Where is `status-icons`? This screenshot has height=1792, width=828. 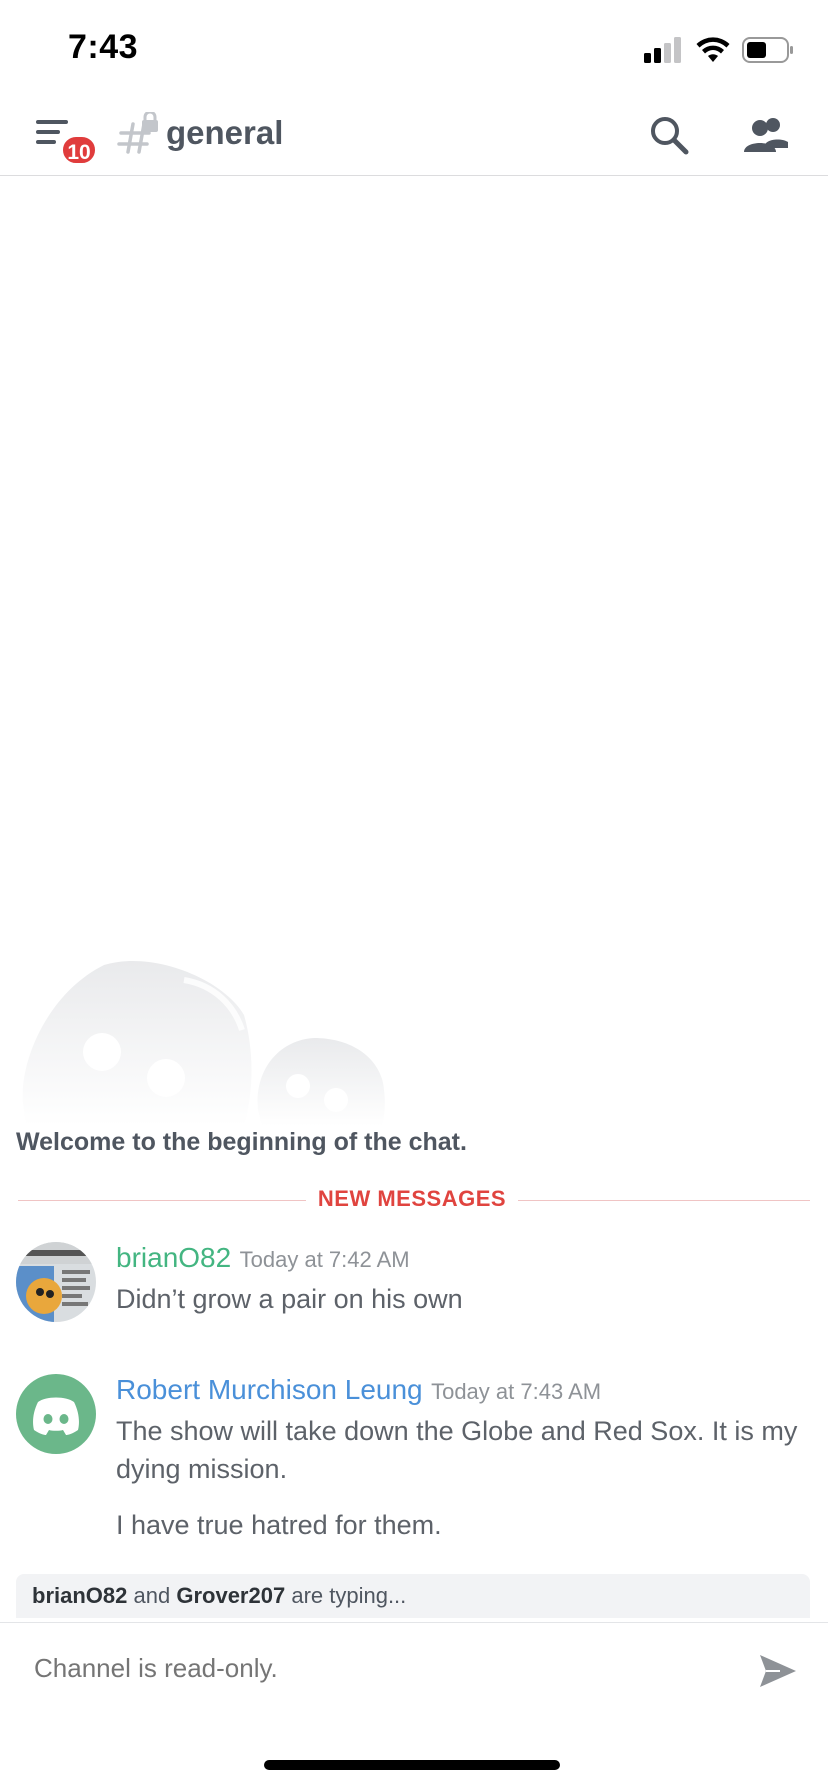
status-icons is located at coordinates (719, 50).